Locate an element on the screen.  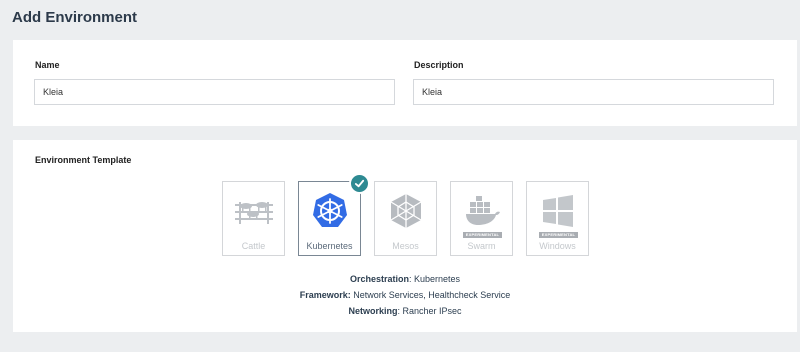
framework-value: Network Services, Healthcheck Service is located at coordinates (430, 295).